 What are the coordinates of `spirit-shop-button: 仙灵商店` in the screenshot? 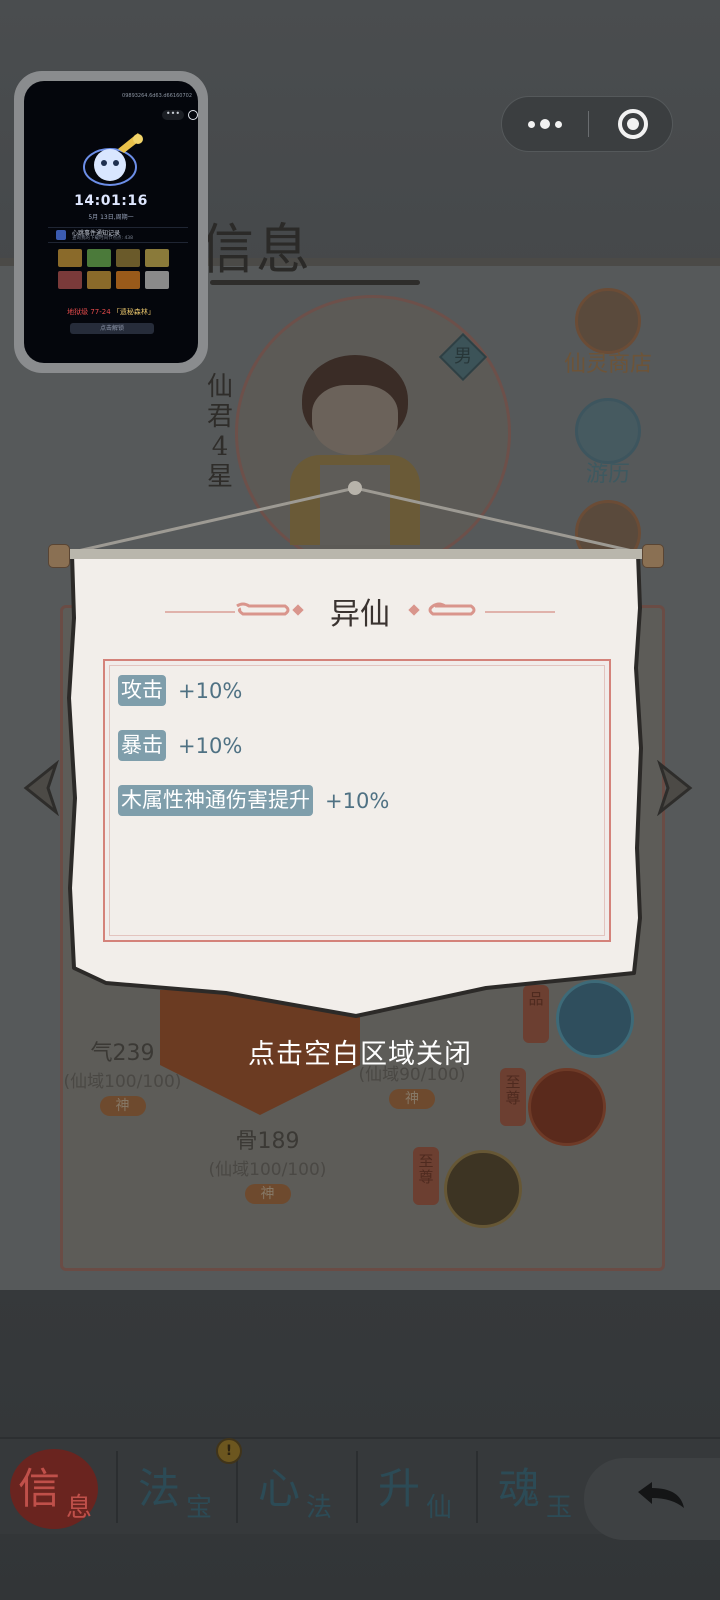 It's located at (608, 333).